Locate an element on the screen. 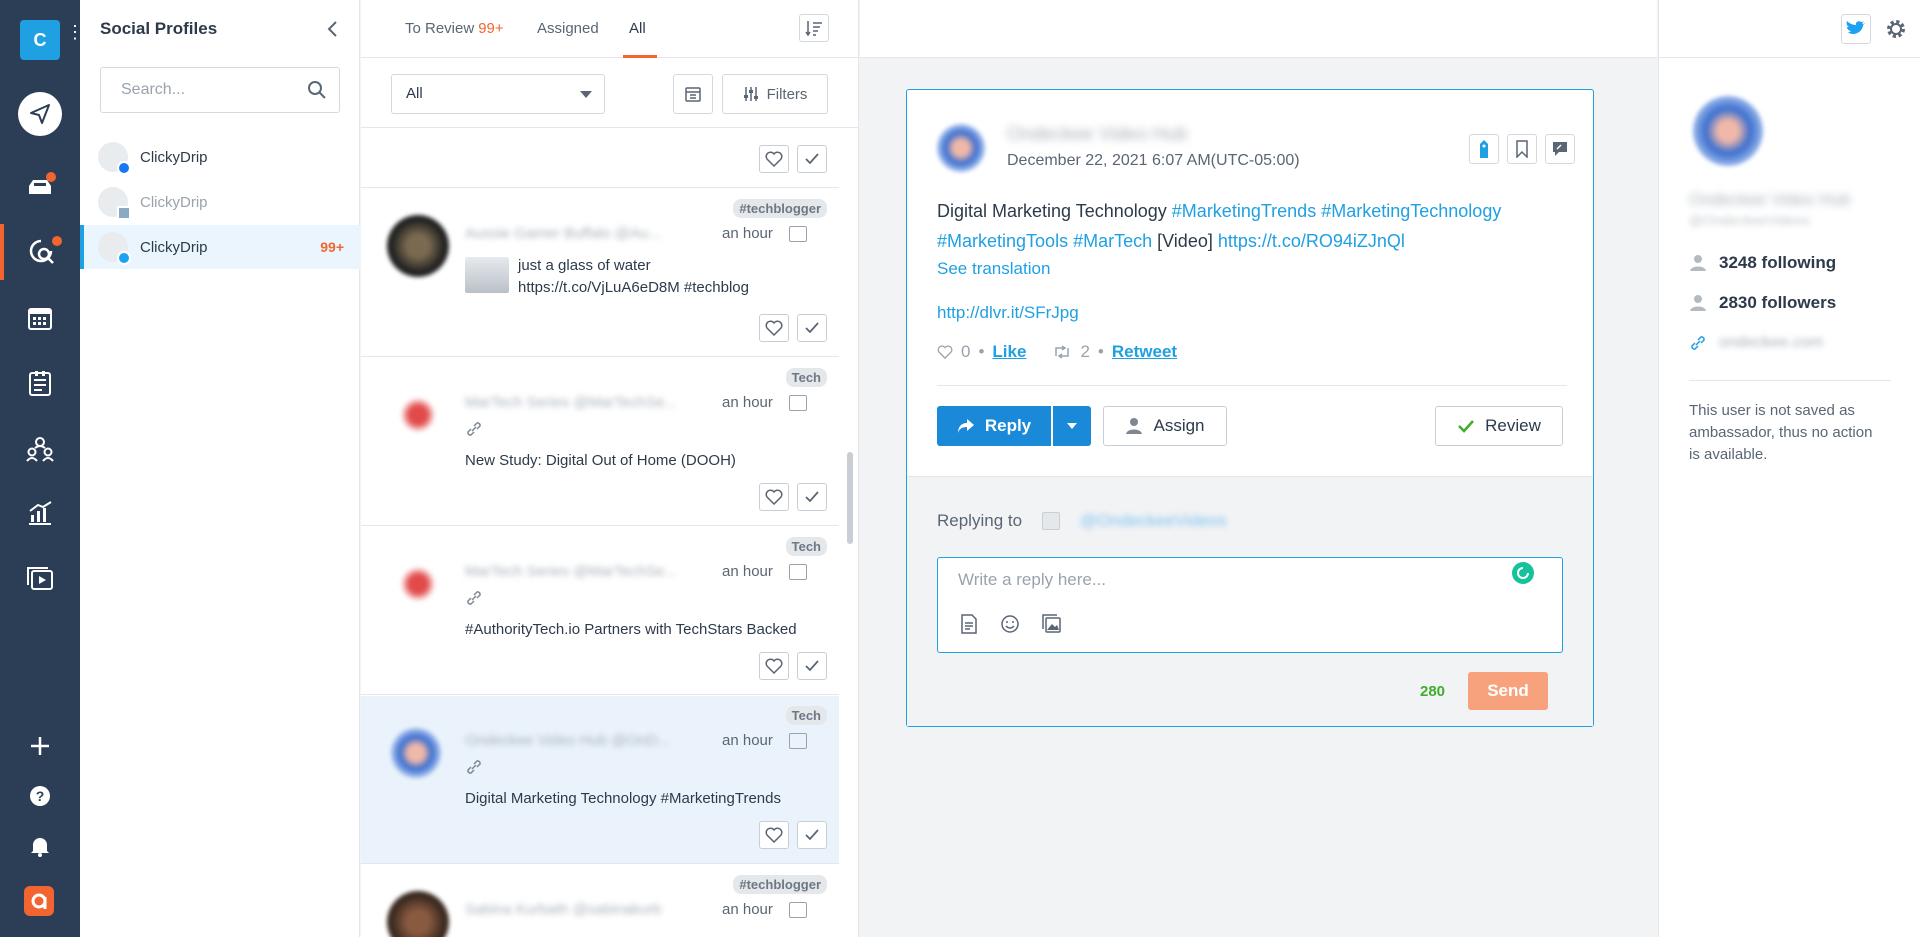 Image resolution: width=1920 pixels, height=937 pixels. workspace-logo: C is located at coordinates (40, 40).